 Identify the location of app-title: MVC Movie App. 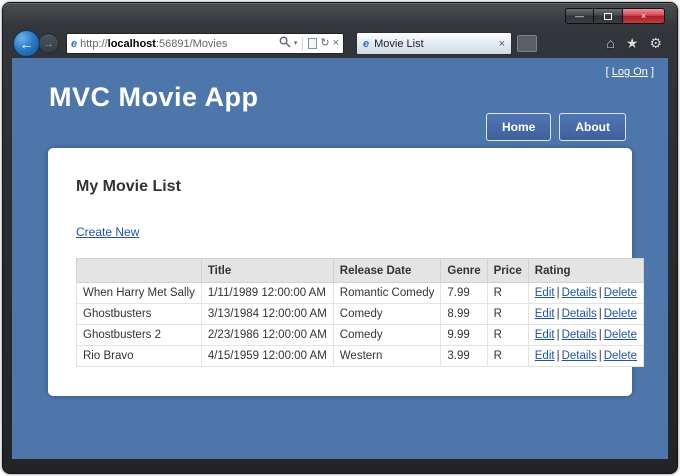
(154, 97).